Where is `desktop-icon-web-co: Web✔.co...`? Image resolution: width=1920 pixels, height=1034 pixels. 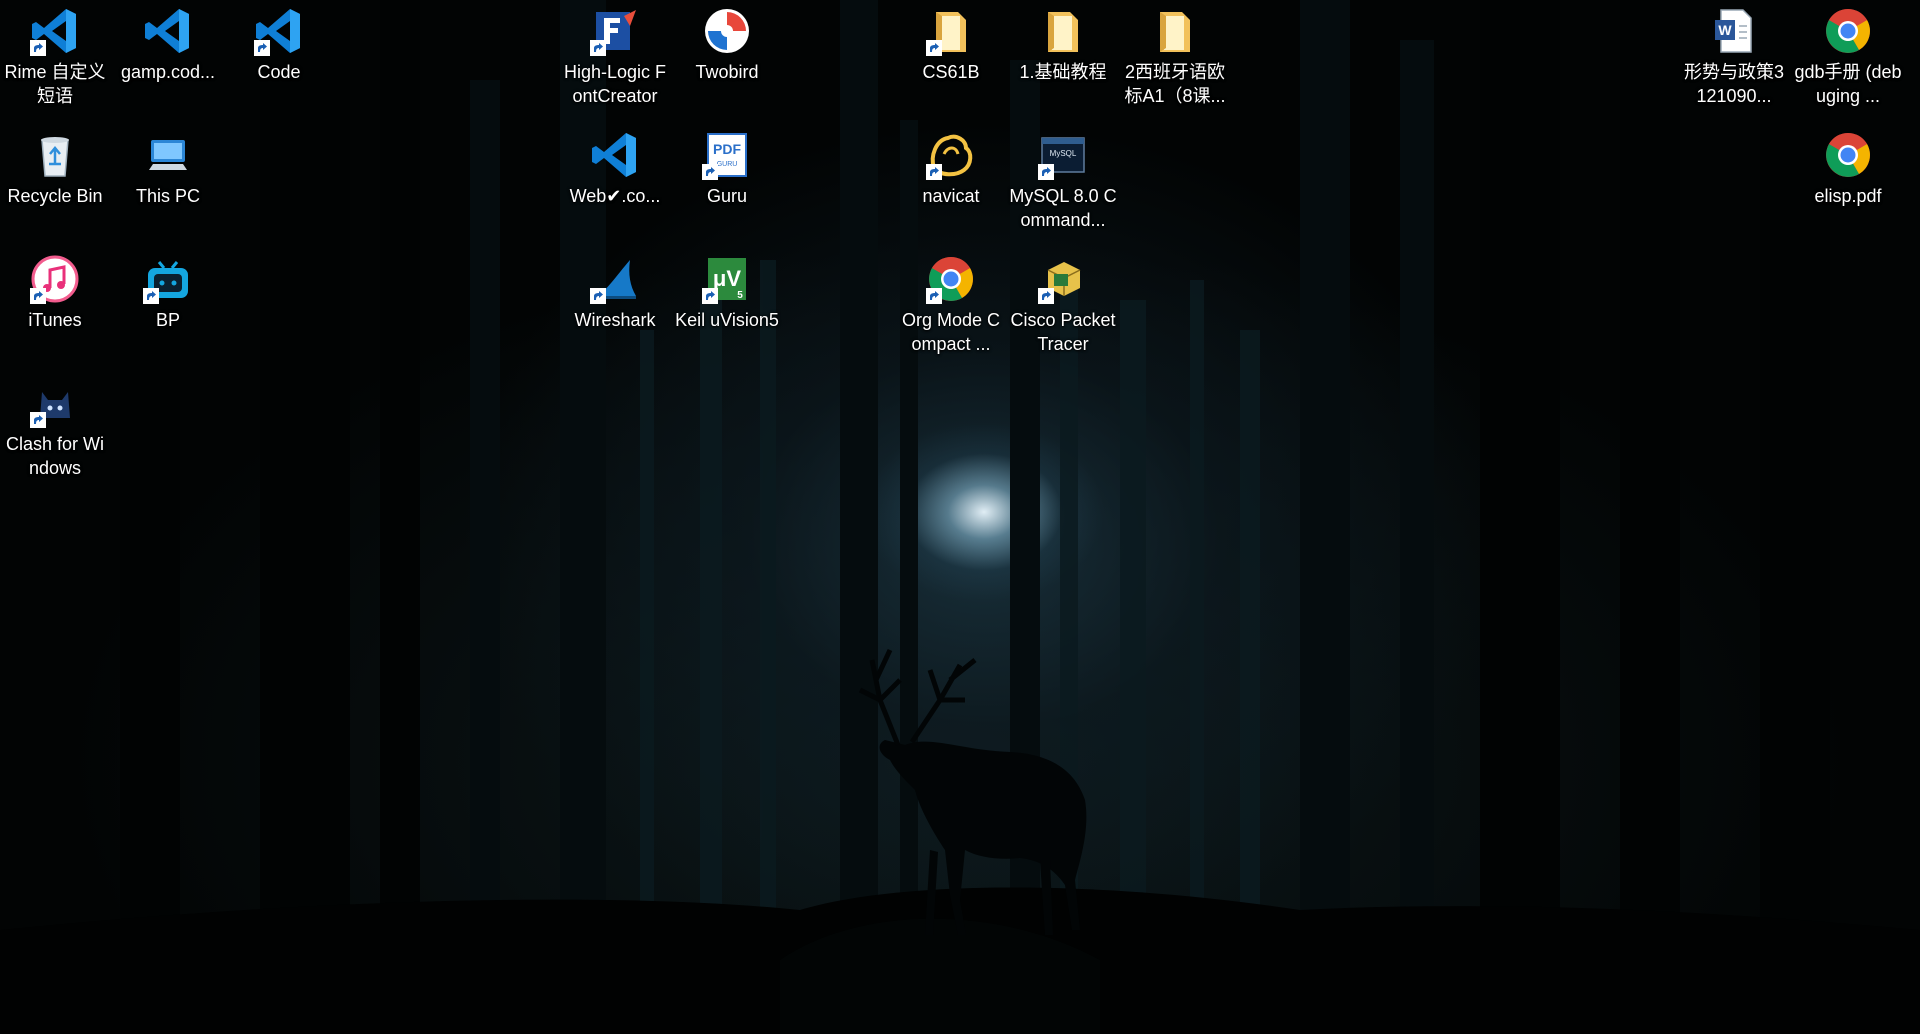 desktop-icon-web-co: Web✔.co... is located at coordinates (615, 183).